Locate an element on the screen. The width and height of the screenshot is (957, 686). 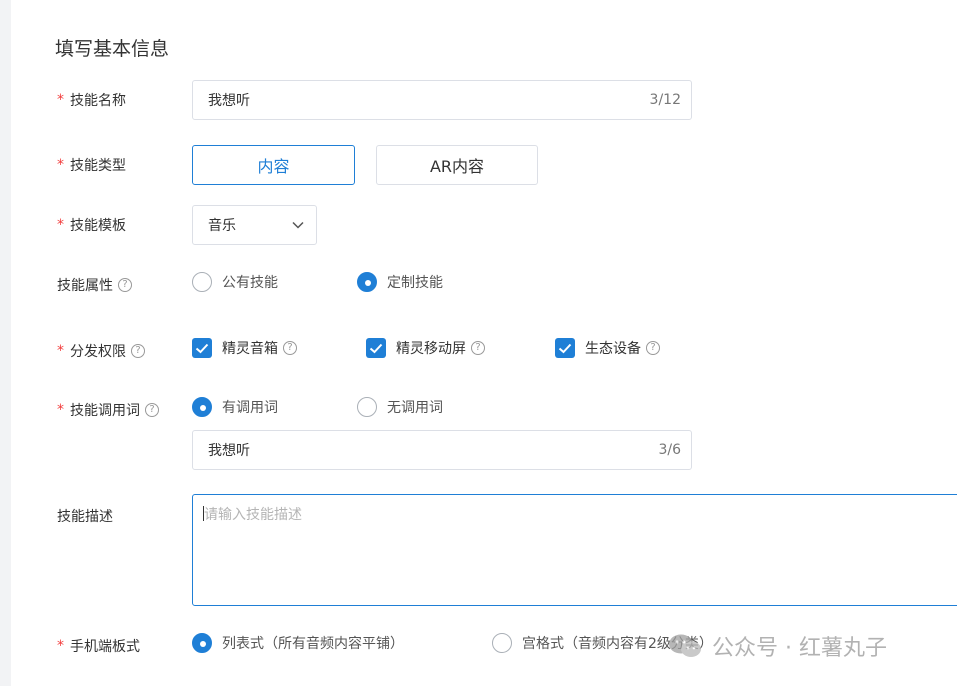
skill-name-counter: 3/12 is located at coordinates (665, 100).